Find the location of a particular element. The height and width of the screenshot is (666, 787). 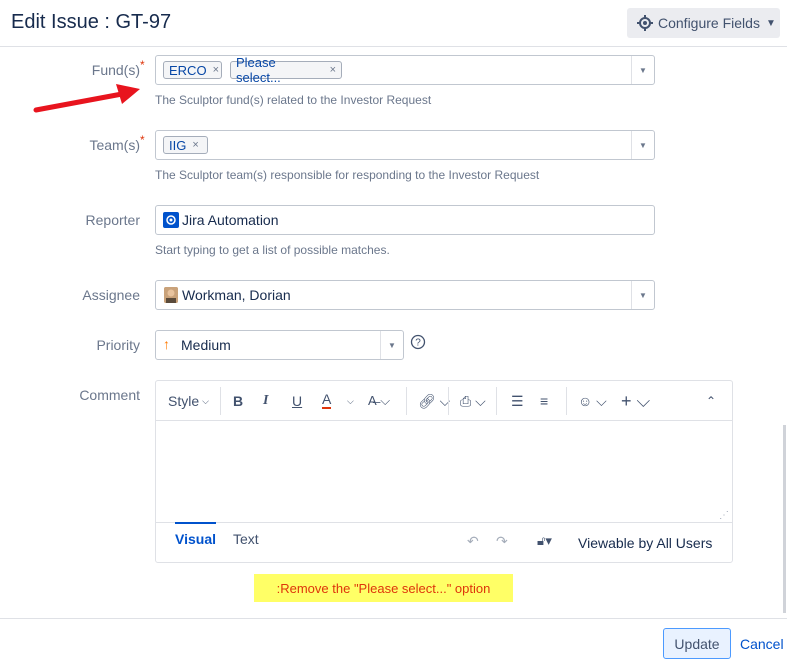

configure-fields-button: Configure Fields ▼ is located at coordinates (703, 23).